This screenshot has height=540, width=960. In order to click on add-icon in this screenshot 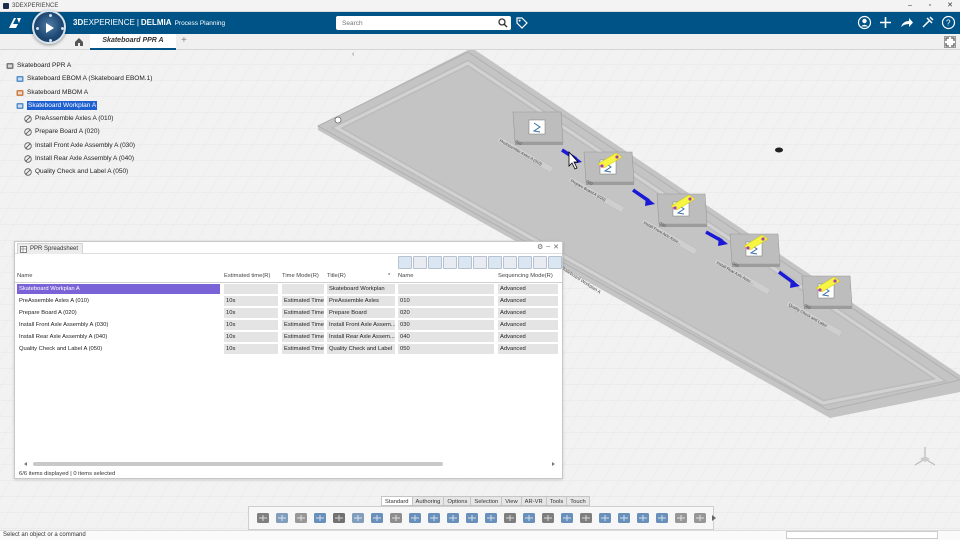, I will do `click(885, 22)`.